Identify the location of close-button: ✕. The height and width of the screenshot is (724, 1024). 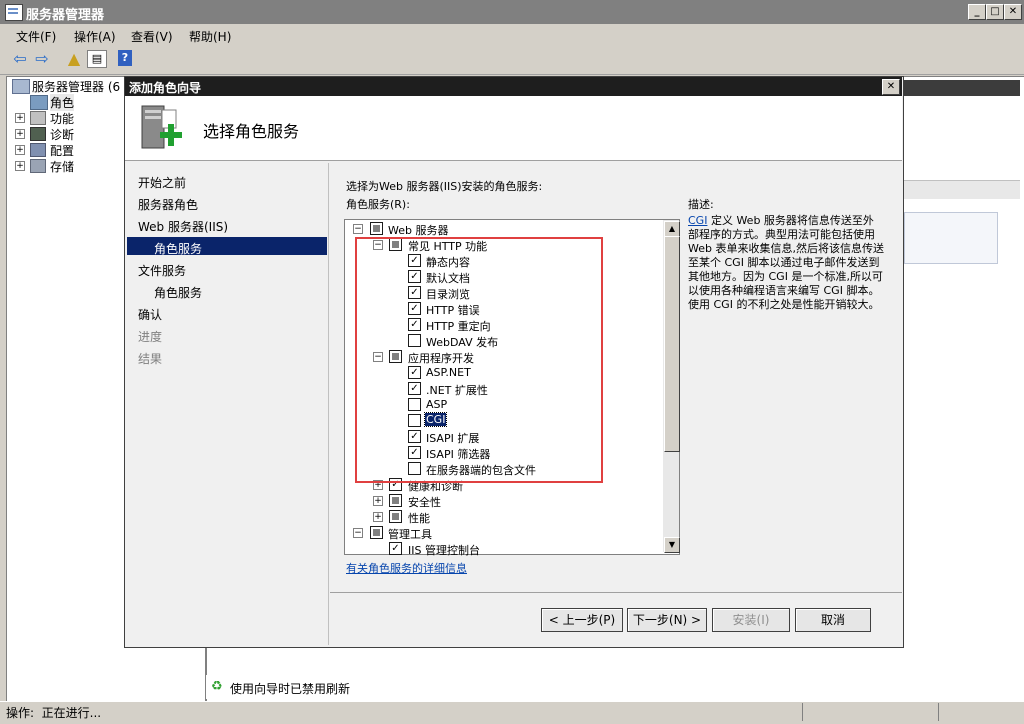
(1013, 12).